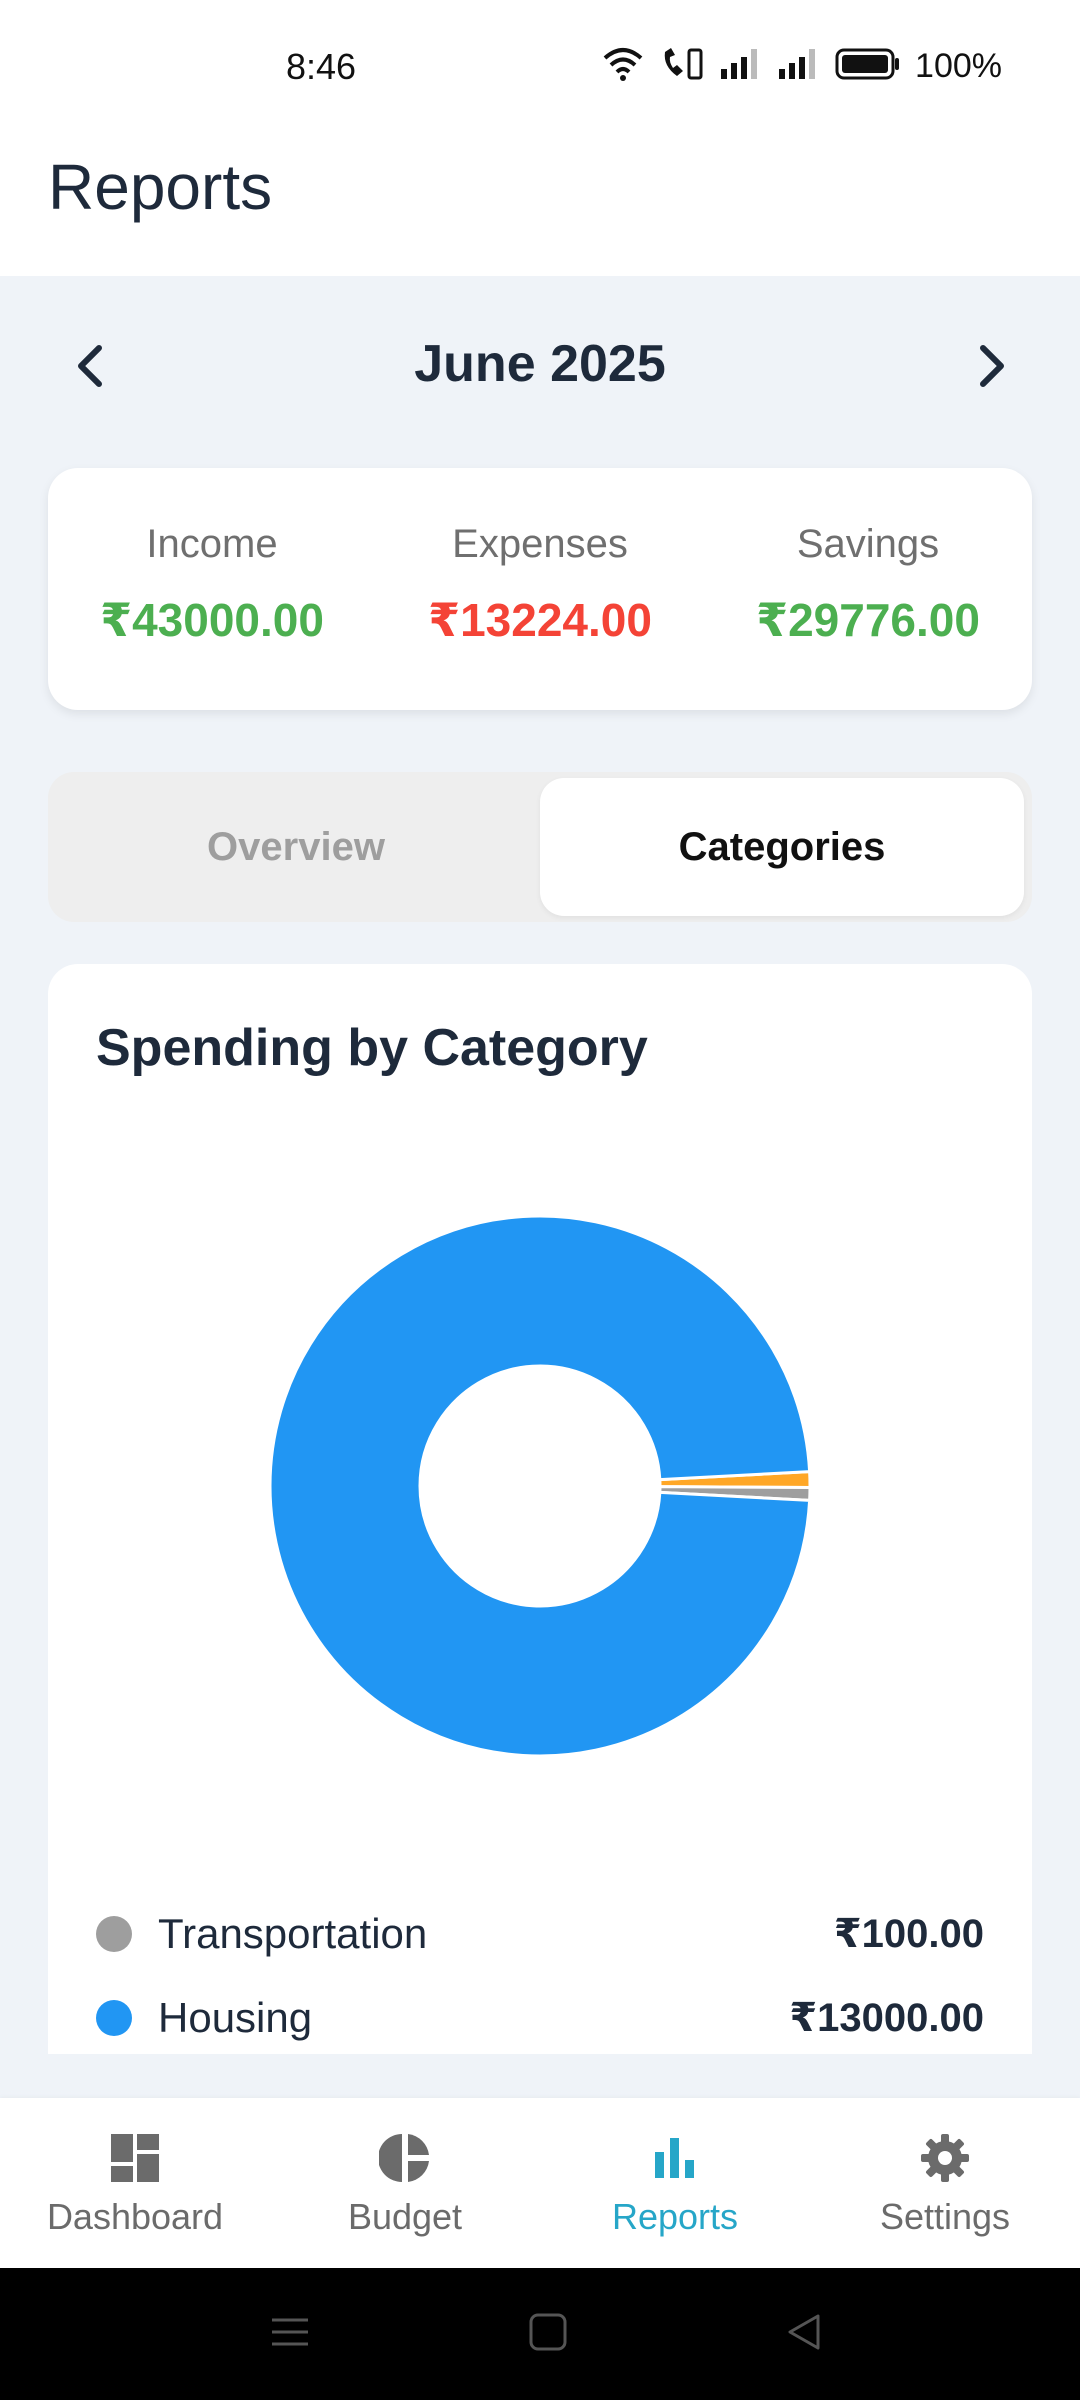 The height and width of the screenshot is (2400, 1080). Describe the element at coordinates (945, 2183) in the screenshot. I see `nav-settings: Settings` at that location.